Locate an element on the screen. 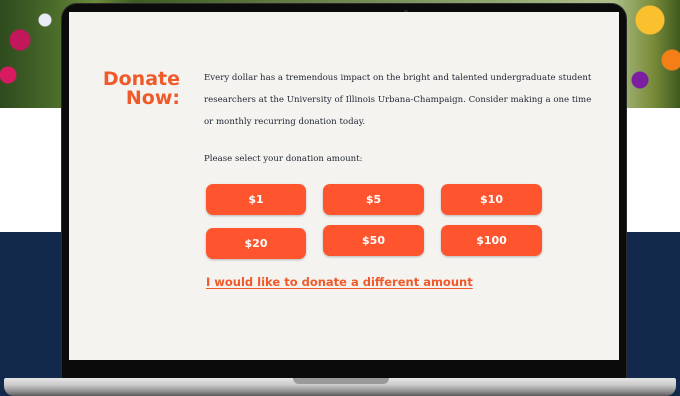  amount-button-5: $5 is located at coordinates (373, 199).